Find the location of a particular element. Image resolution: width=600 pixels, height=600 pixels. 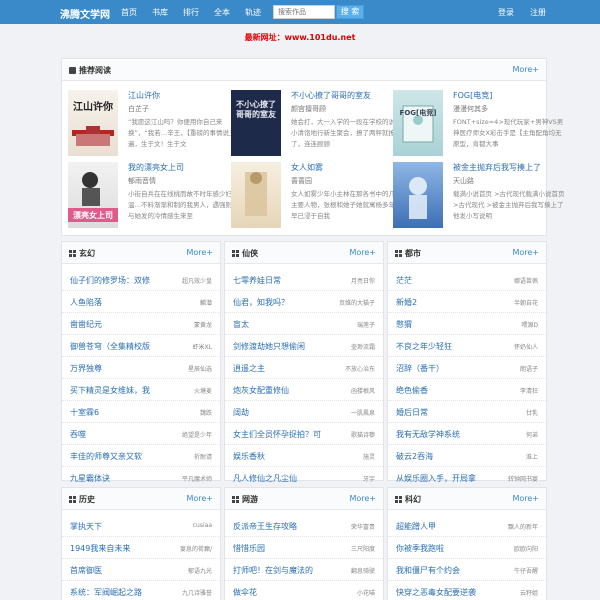

book-row: 凡人修仙之凡尘仙 牙宇 is located at coordinates (304, 478).